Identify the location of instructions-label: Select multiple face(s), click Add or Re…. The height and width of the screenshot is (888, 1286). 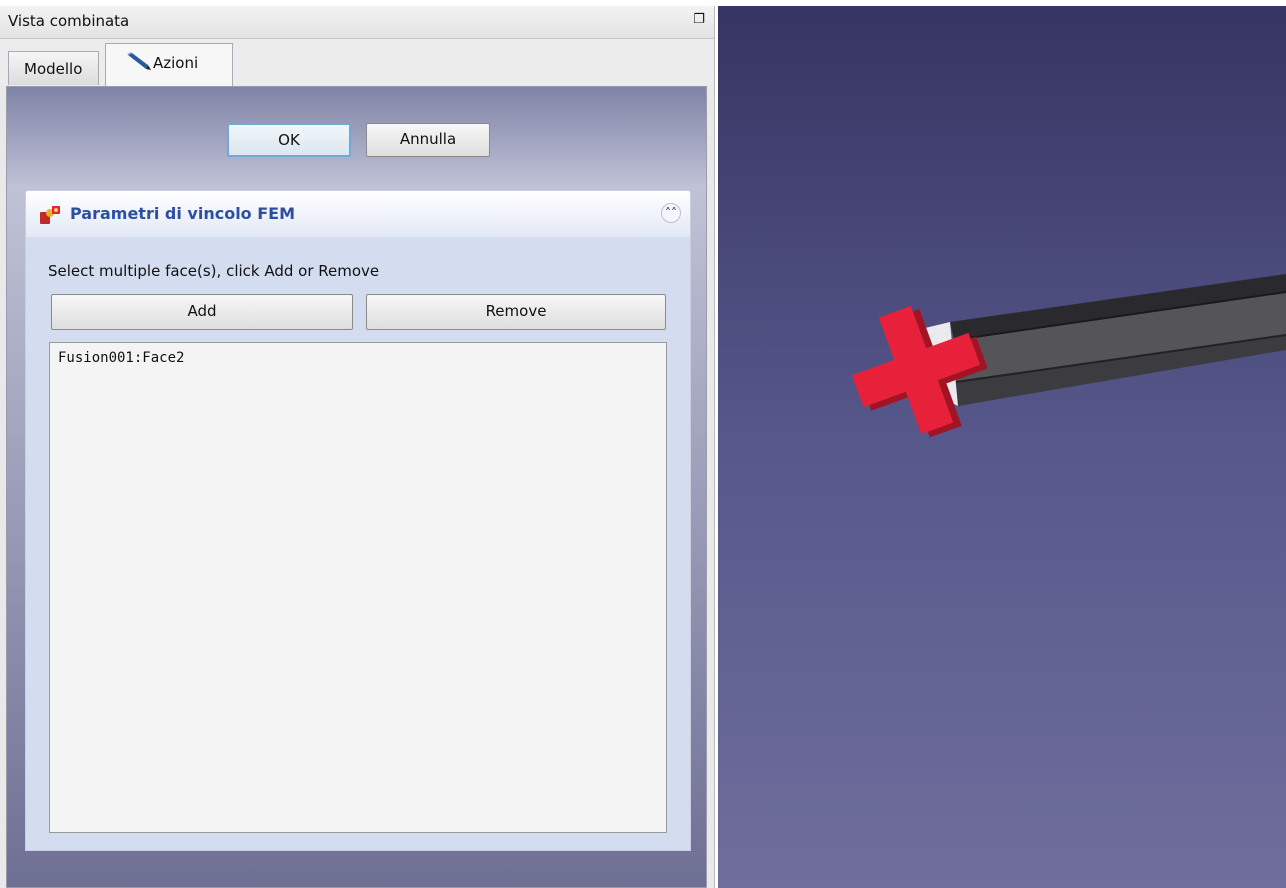
(214, 271).